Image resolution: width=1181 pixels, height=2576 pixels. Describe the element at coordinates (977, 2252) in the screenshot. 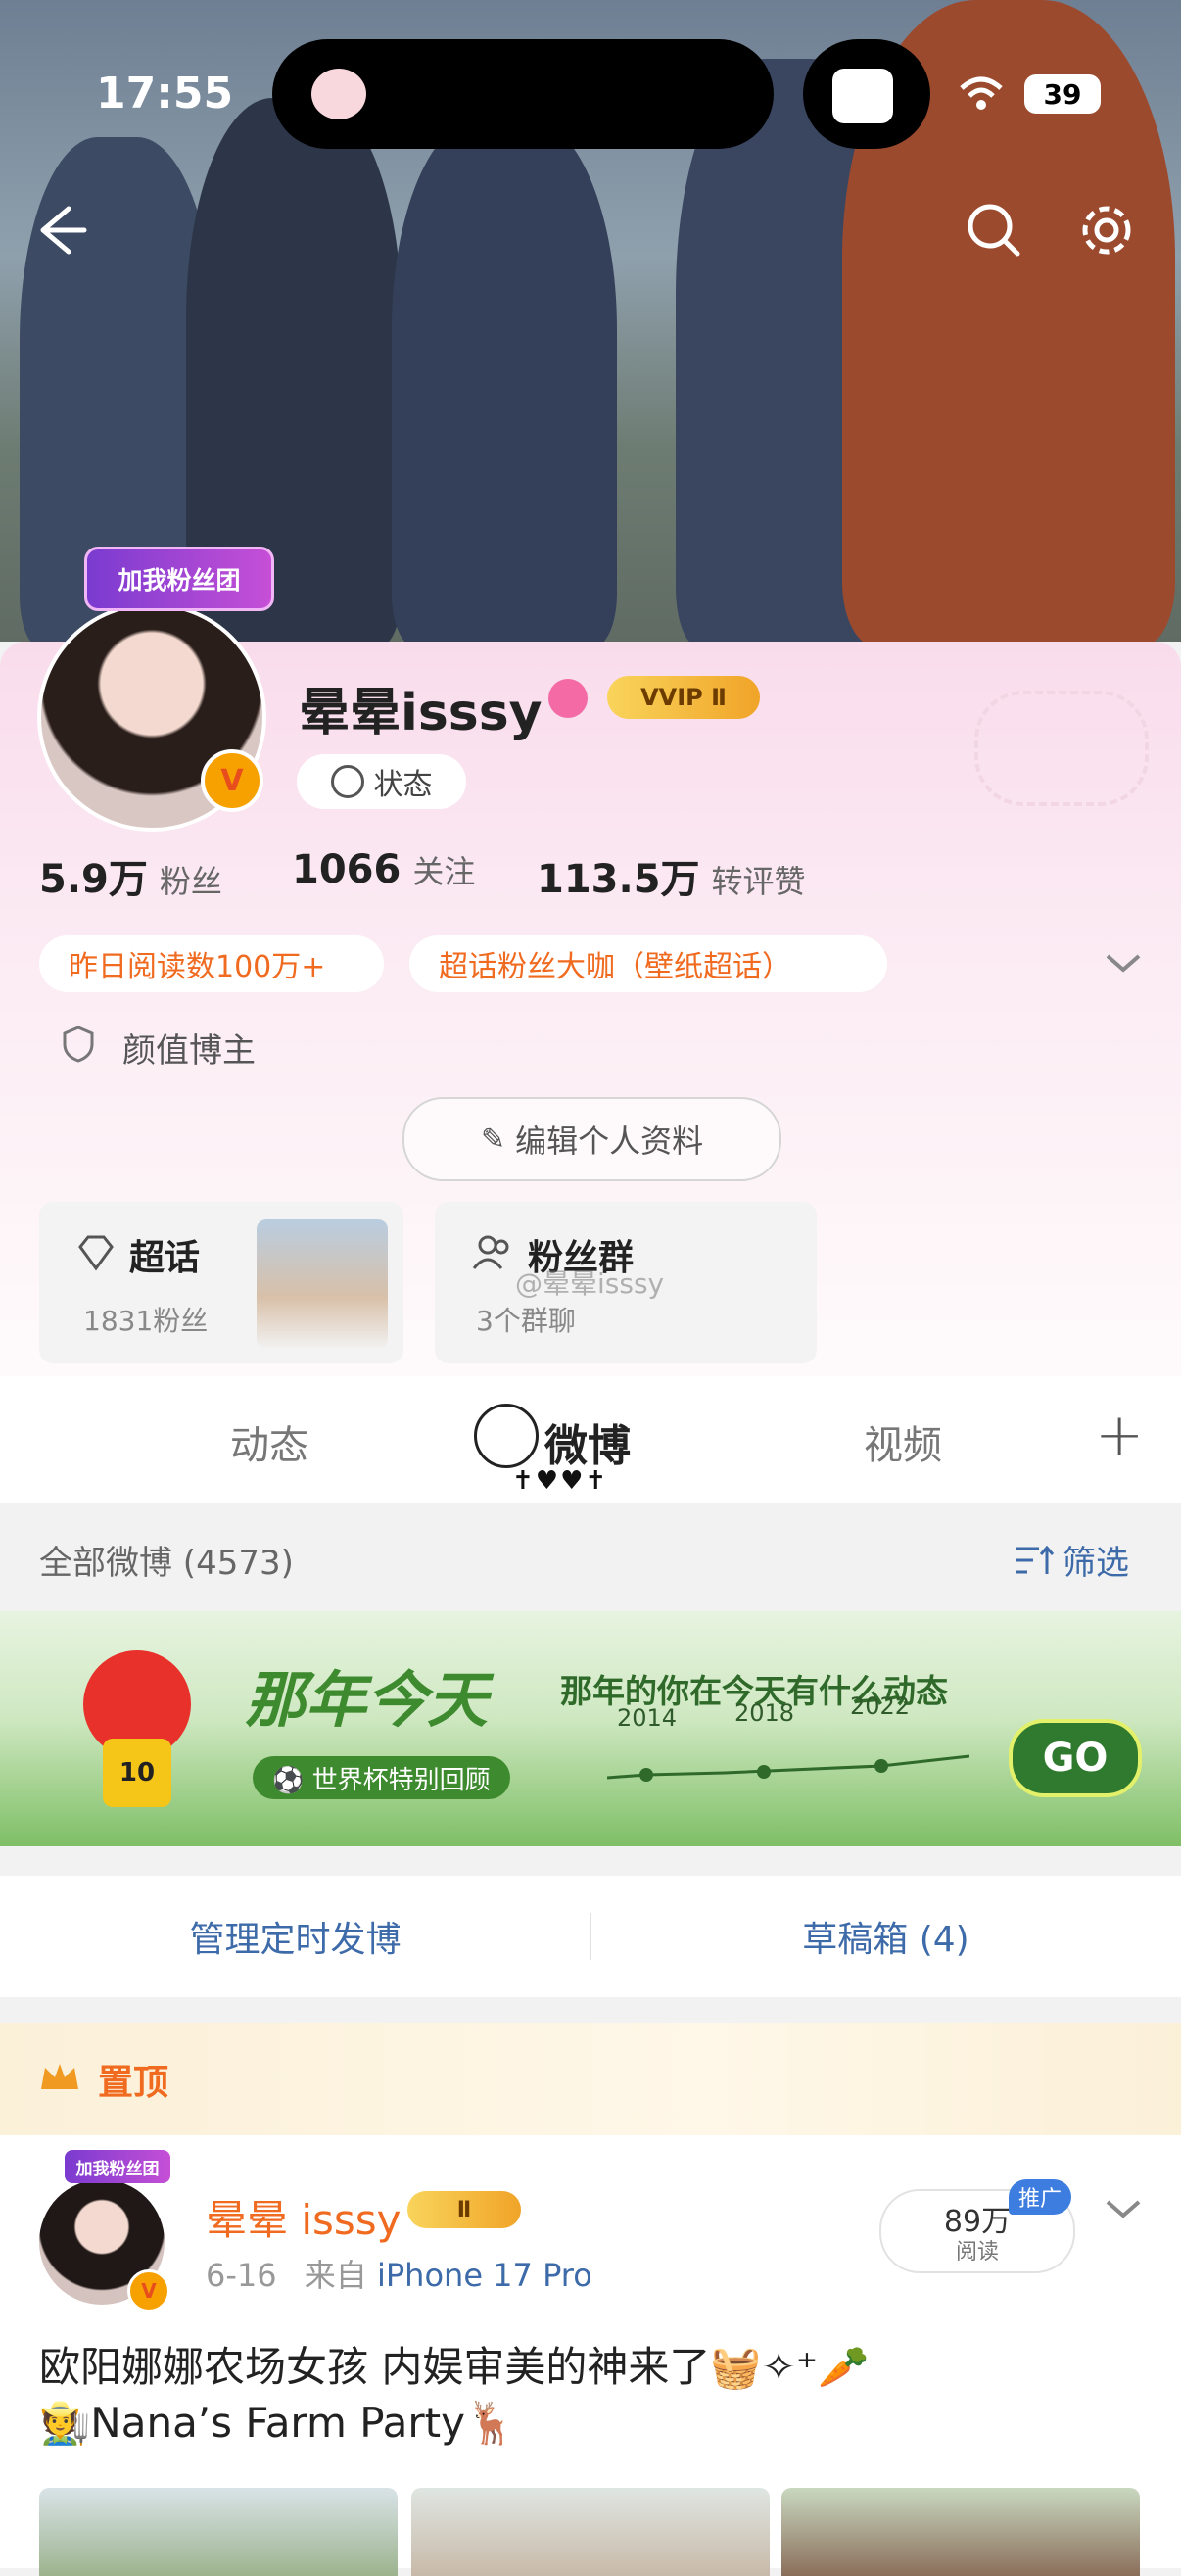

I see `read-count-label: 阅读` at that location.